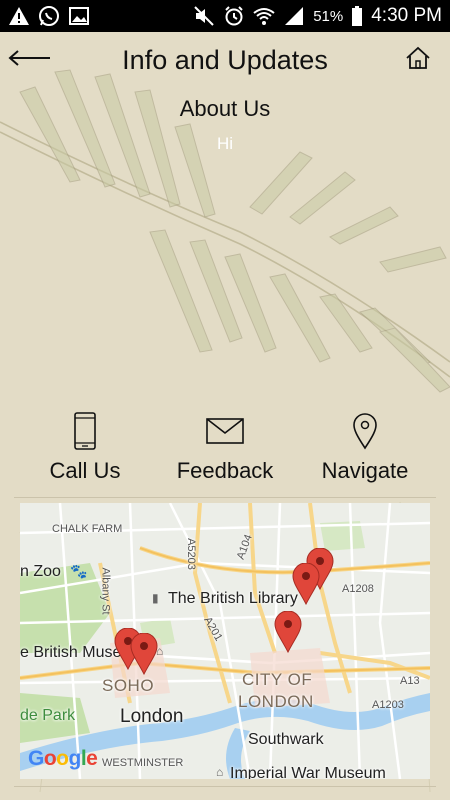  I want to click on map-label-soho: SOHO, so click(128, 685).